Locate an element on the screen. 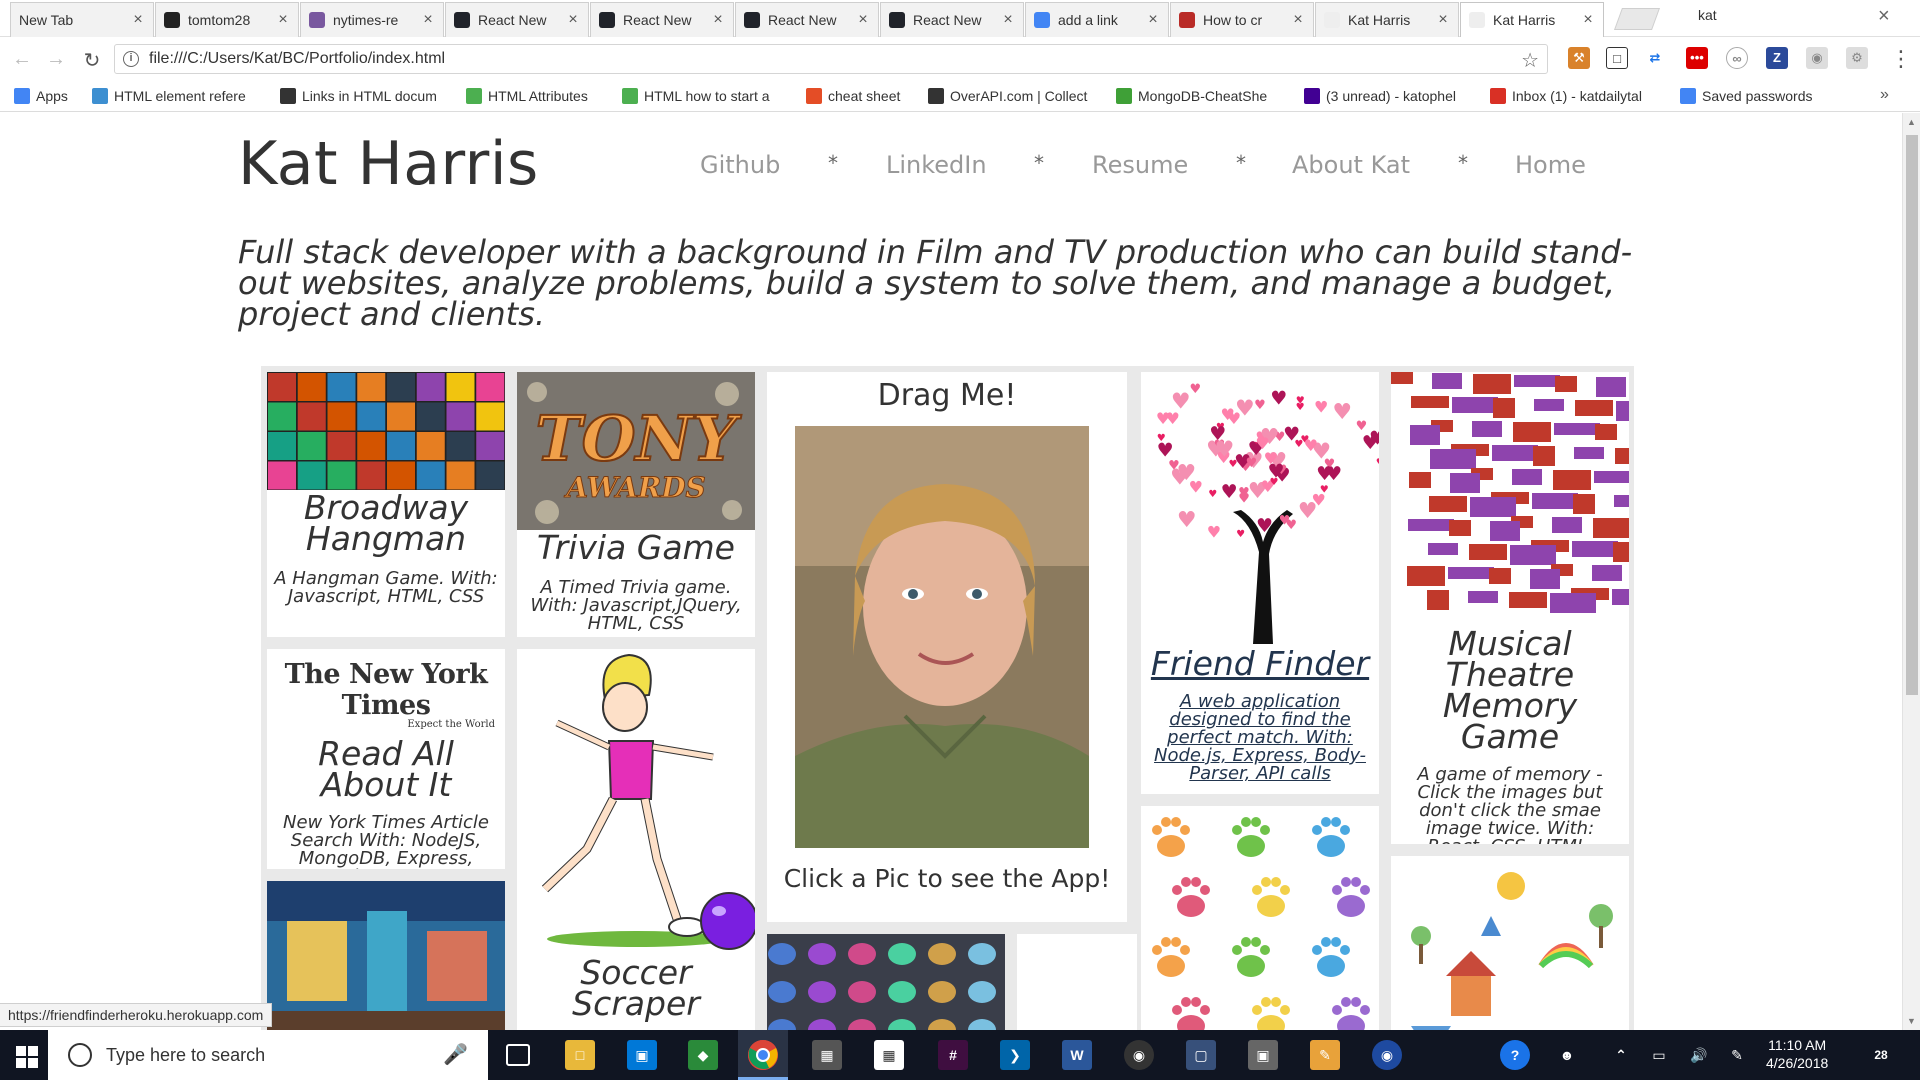  nav-link-about: About Kat is located at coordinates (1351, 165).